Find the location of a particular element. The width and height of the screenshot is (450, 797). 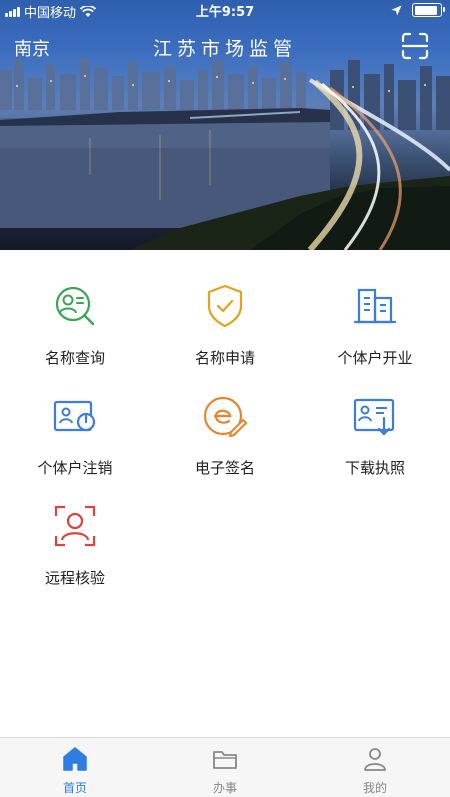

service-label: 电子签名 is located at coordinates (224, 468).